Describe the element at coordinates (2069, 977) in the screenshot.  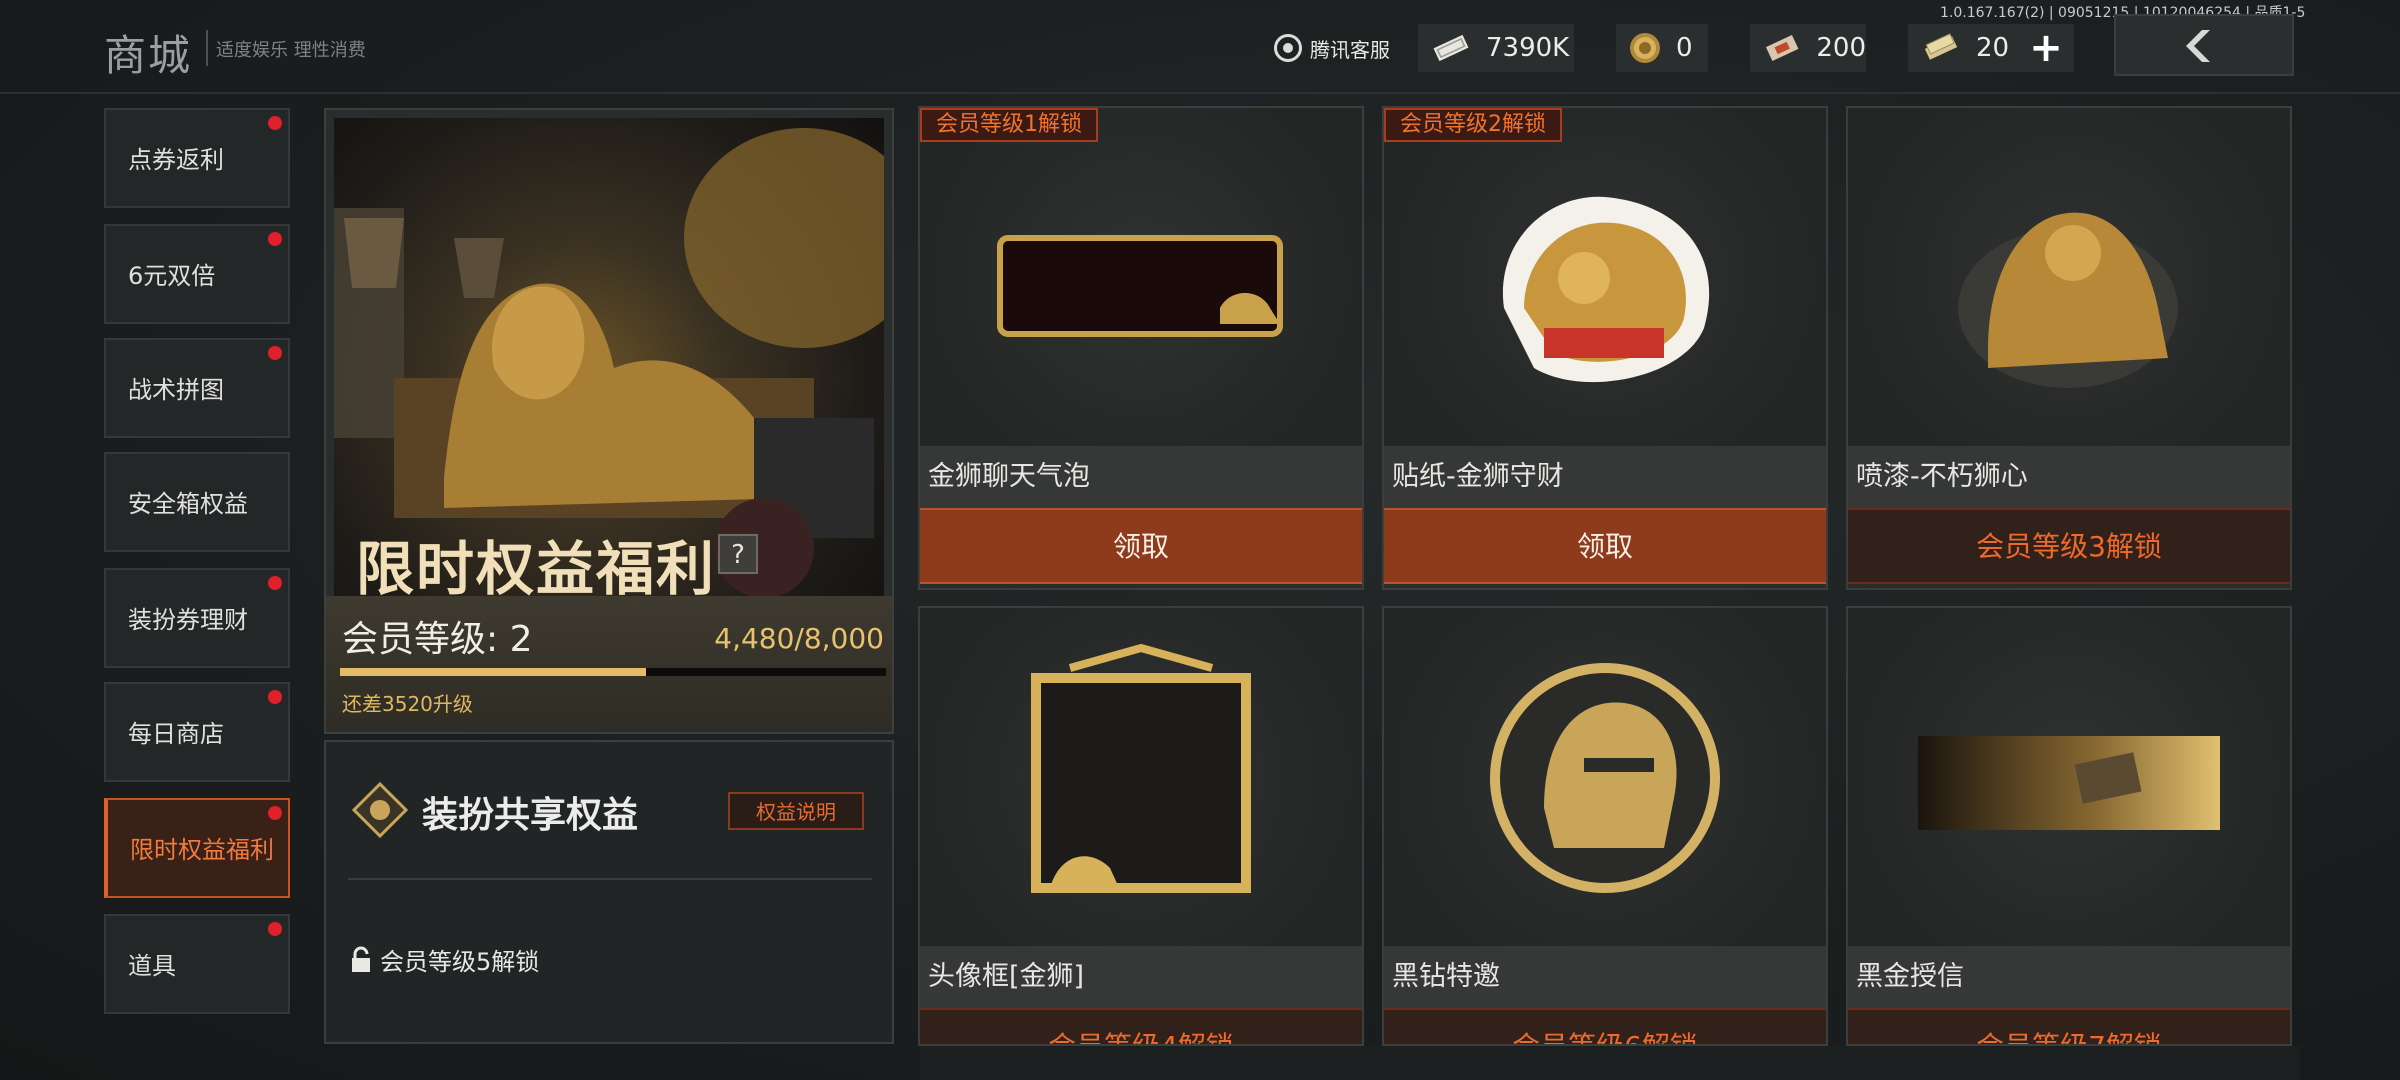
I see `reward-name: 黑金授信` at that location.